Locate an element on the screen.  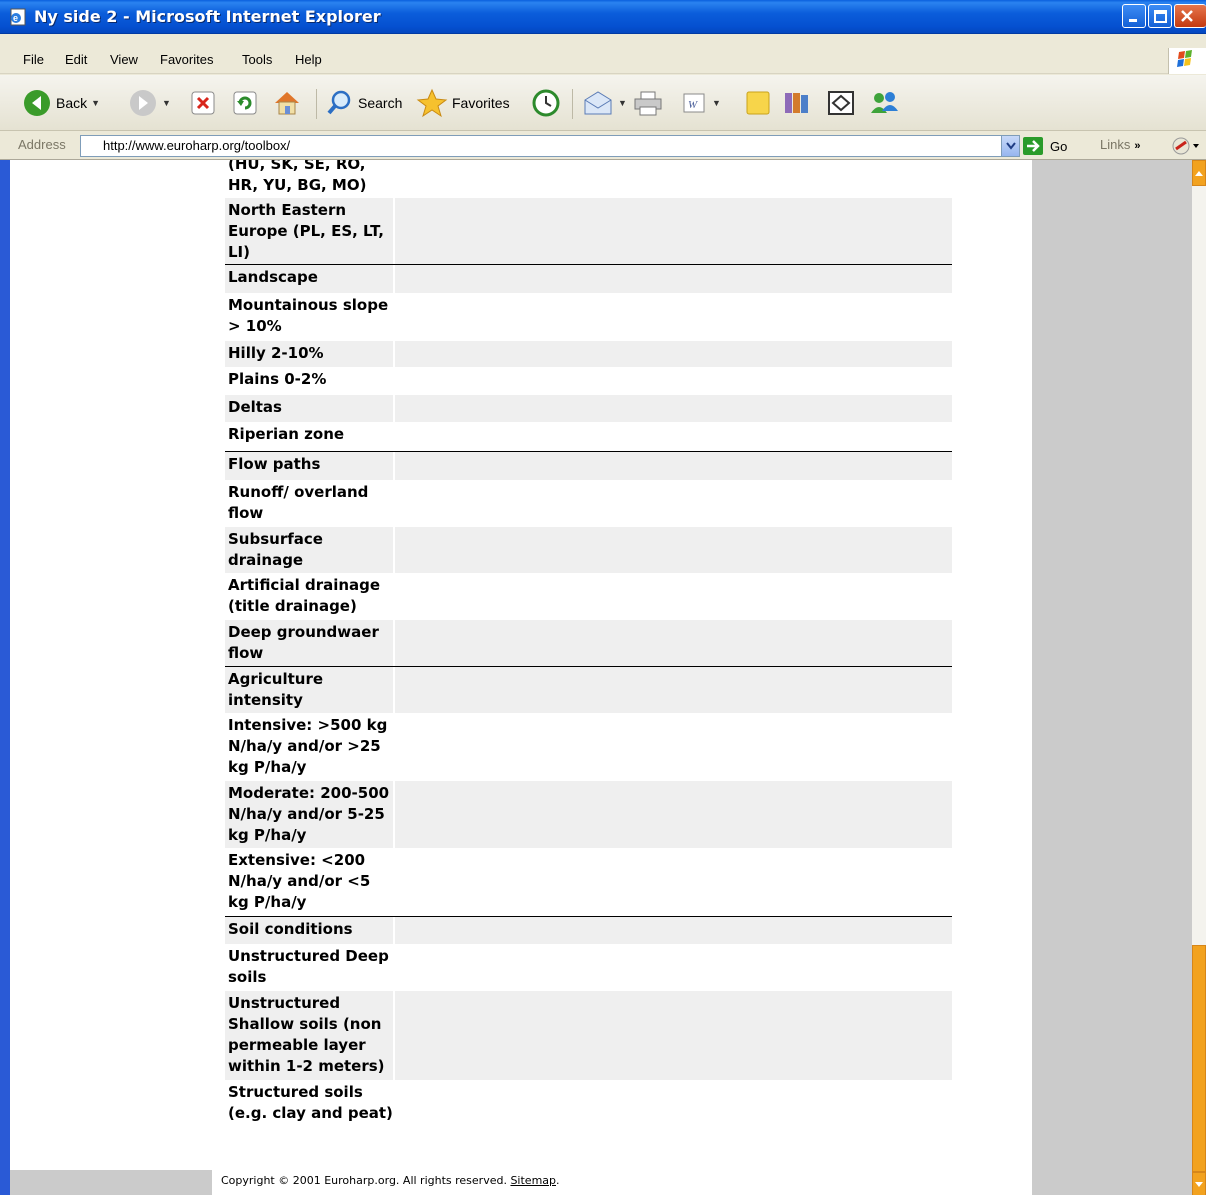
favorites-button: Favorites is located at coordinates (463, 103).